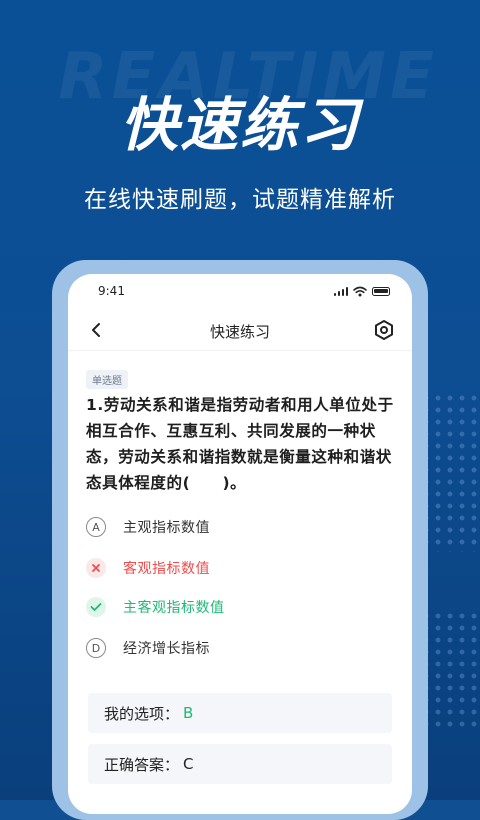 The width and height of the screenshot is (480, 820). I want to click on wrong-x-icon, so click(96, 568).